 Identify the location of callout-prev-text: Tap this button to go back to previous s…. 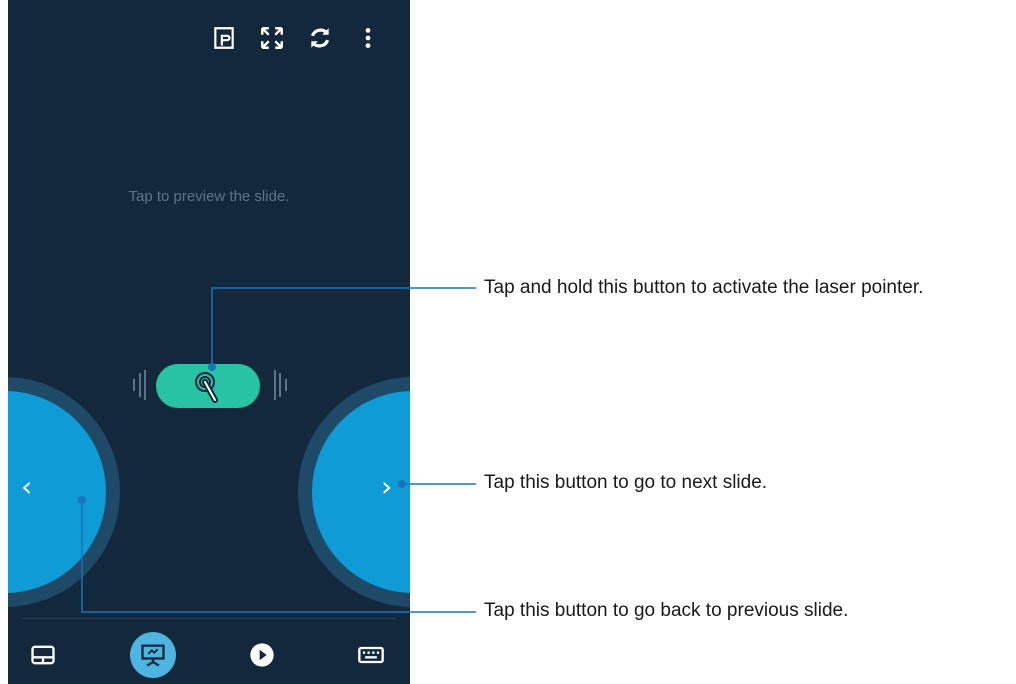
(666, 610).